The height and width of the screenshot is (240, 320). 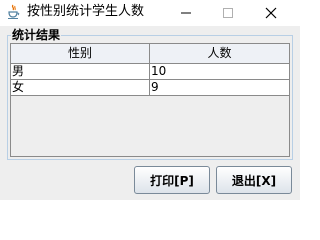 What do you see at coordinates (14, 12) in the screenshot?
I see `java-cup-icon` at bounding box center [14, 12].